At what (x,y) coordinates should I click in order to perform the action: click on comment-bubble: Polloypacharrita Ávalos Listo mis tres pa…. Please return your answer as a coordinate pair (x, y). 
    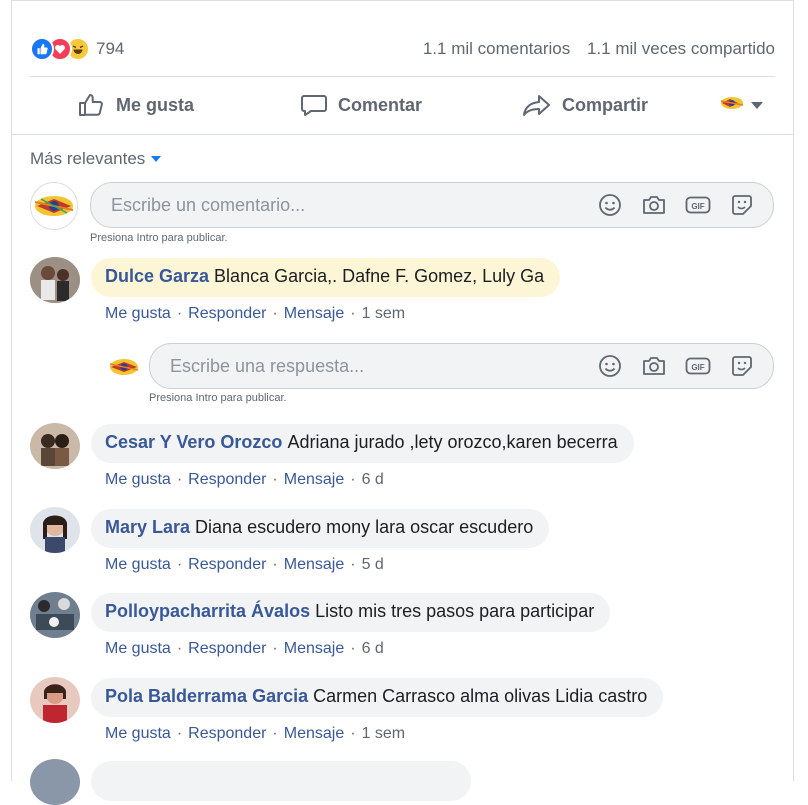
    Looking at the image, I should click on (351, 612).